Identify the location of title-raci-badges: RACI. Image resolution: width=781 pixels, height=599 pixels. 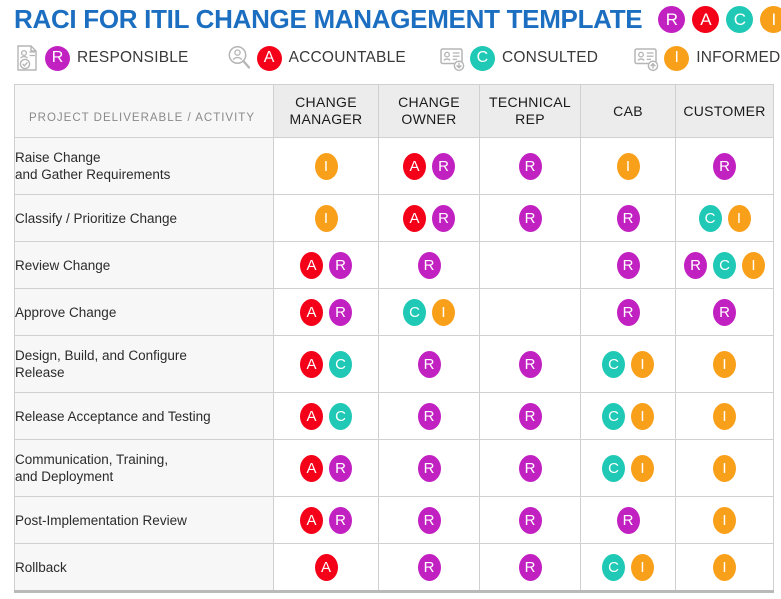
(719, 19).